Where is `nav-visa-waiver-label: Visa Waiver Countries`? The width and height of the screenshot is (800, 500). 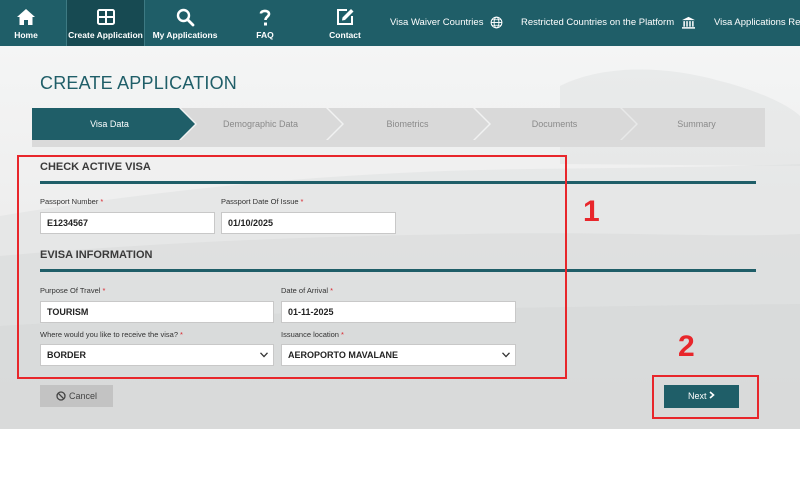
nav-visa-waiver-label: Visa Waiver Countries is located at coordinates (437, 22).